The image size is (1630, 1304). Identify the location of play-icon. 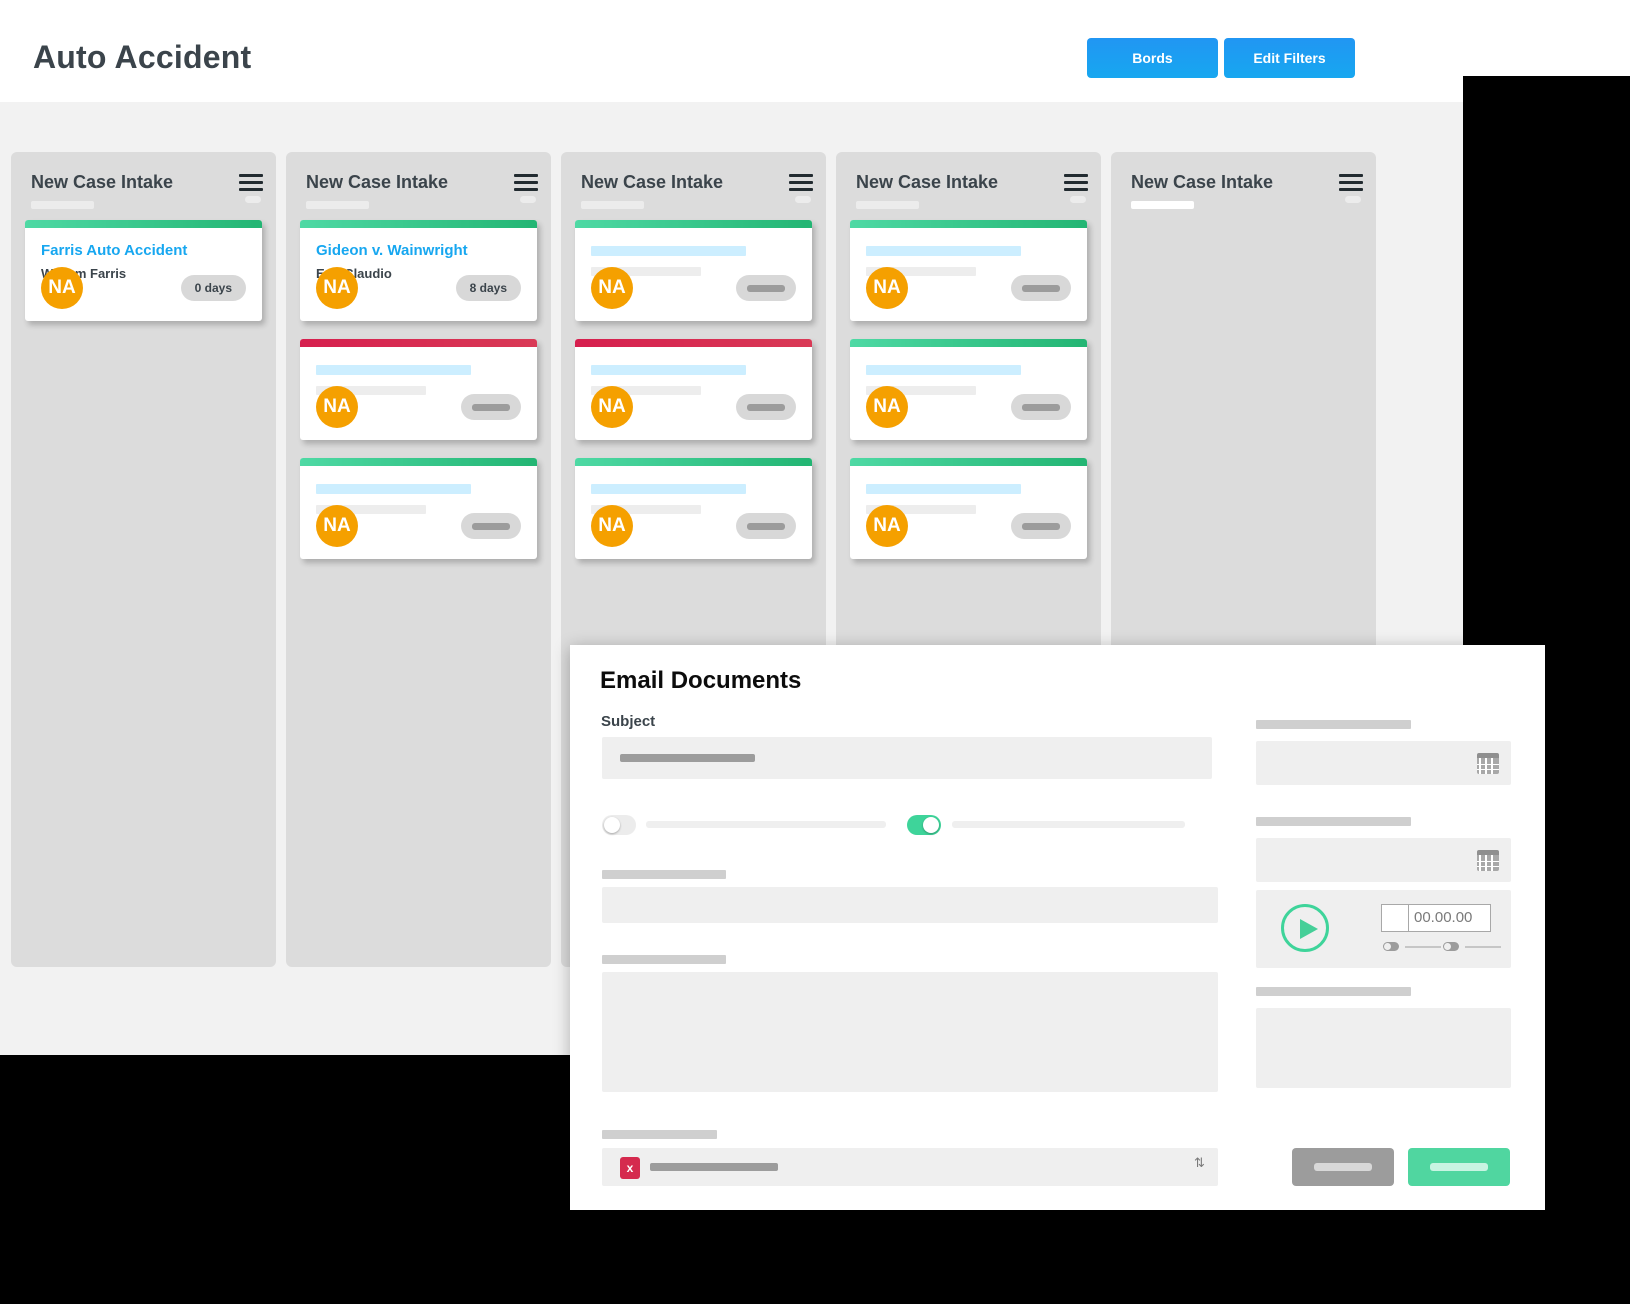
(1305, 928).